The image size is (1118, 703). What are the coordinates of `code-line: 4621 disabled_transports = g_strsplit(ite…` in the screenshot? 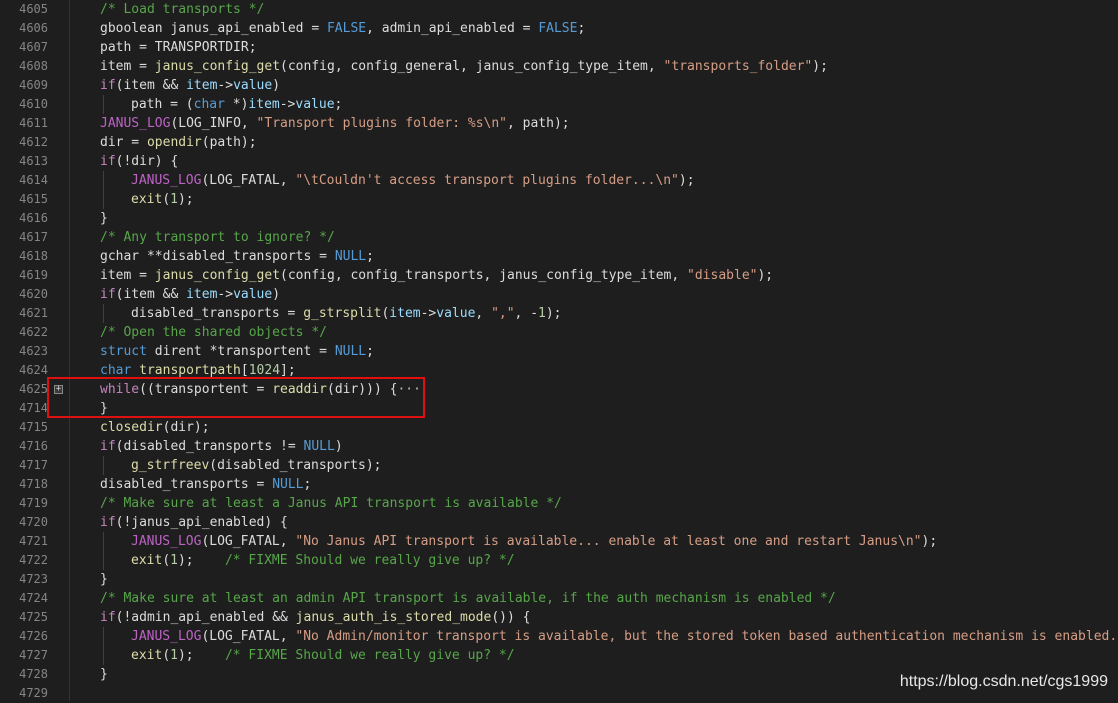 It's located at (559, 313).